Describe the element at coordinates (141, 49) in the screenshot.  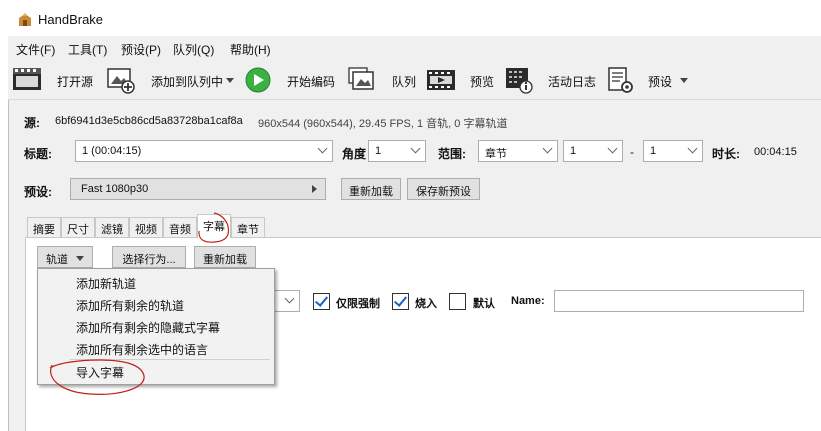
I see `menu-presets: 预设(P)` at that location.